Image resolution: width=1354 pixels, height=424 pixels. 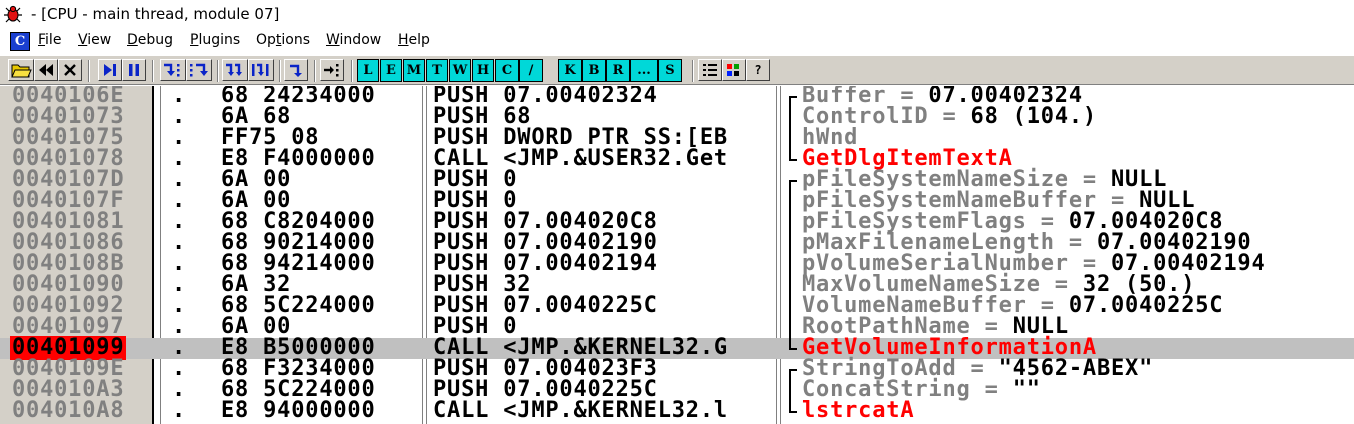 I want to click on argument-value: 68 (104.), so click(x=1033, y=116).